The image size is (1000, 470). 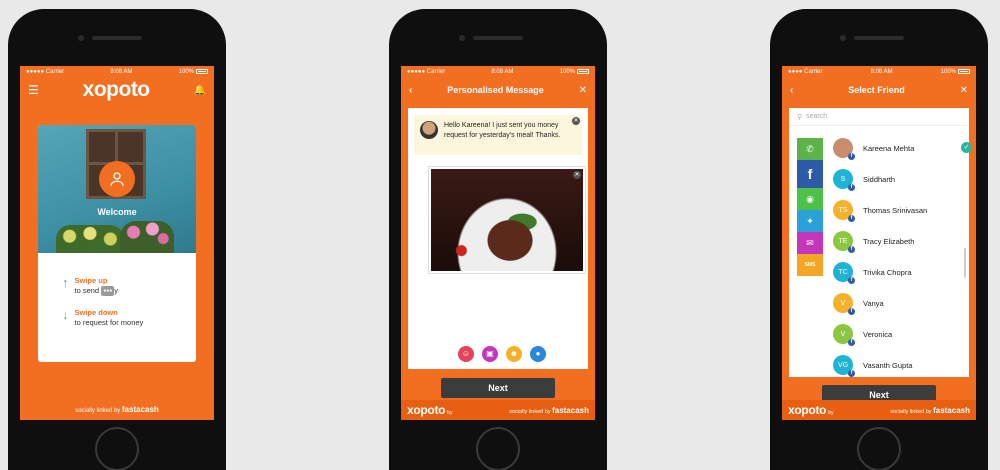 What do you see at coordinates (810, 221) in the screenshot?
I see `twitter-icon: ✦` at bounding box center [810, 221].